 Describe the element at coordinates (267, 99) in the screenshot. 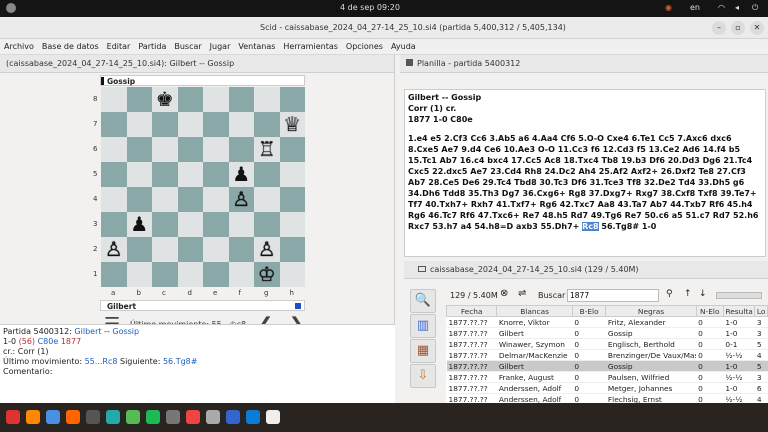

I see `square-g8` at that location.